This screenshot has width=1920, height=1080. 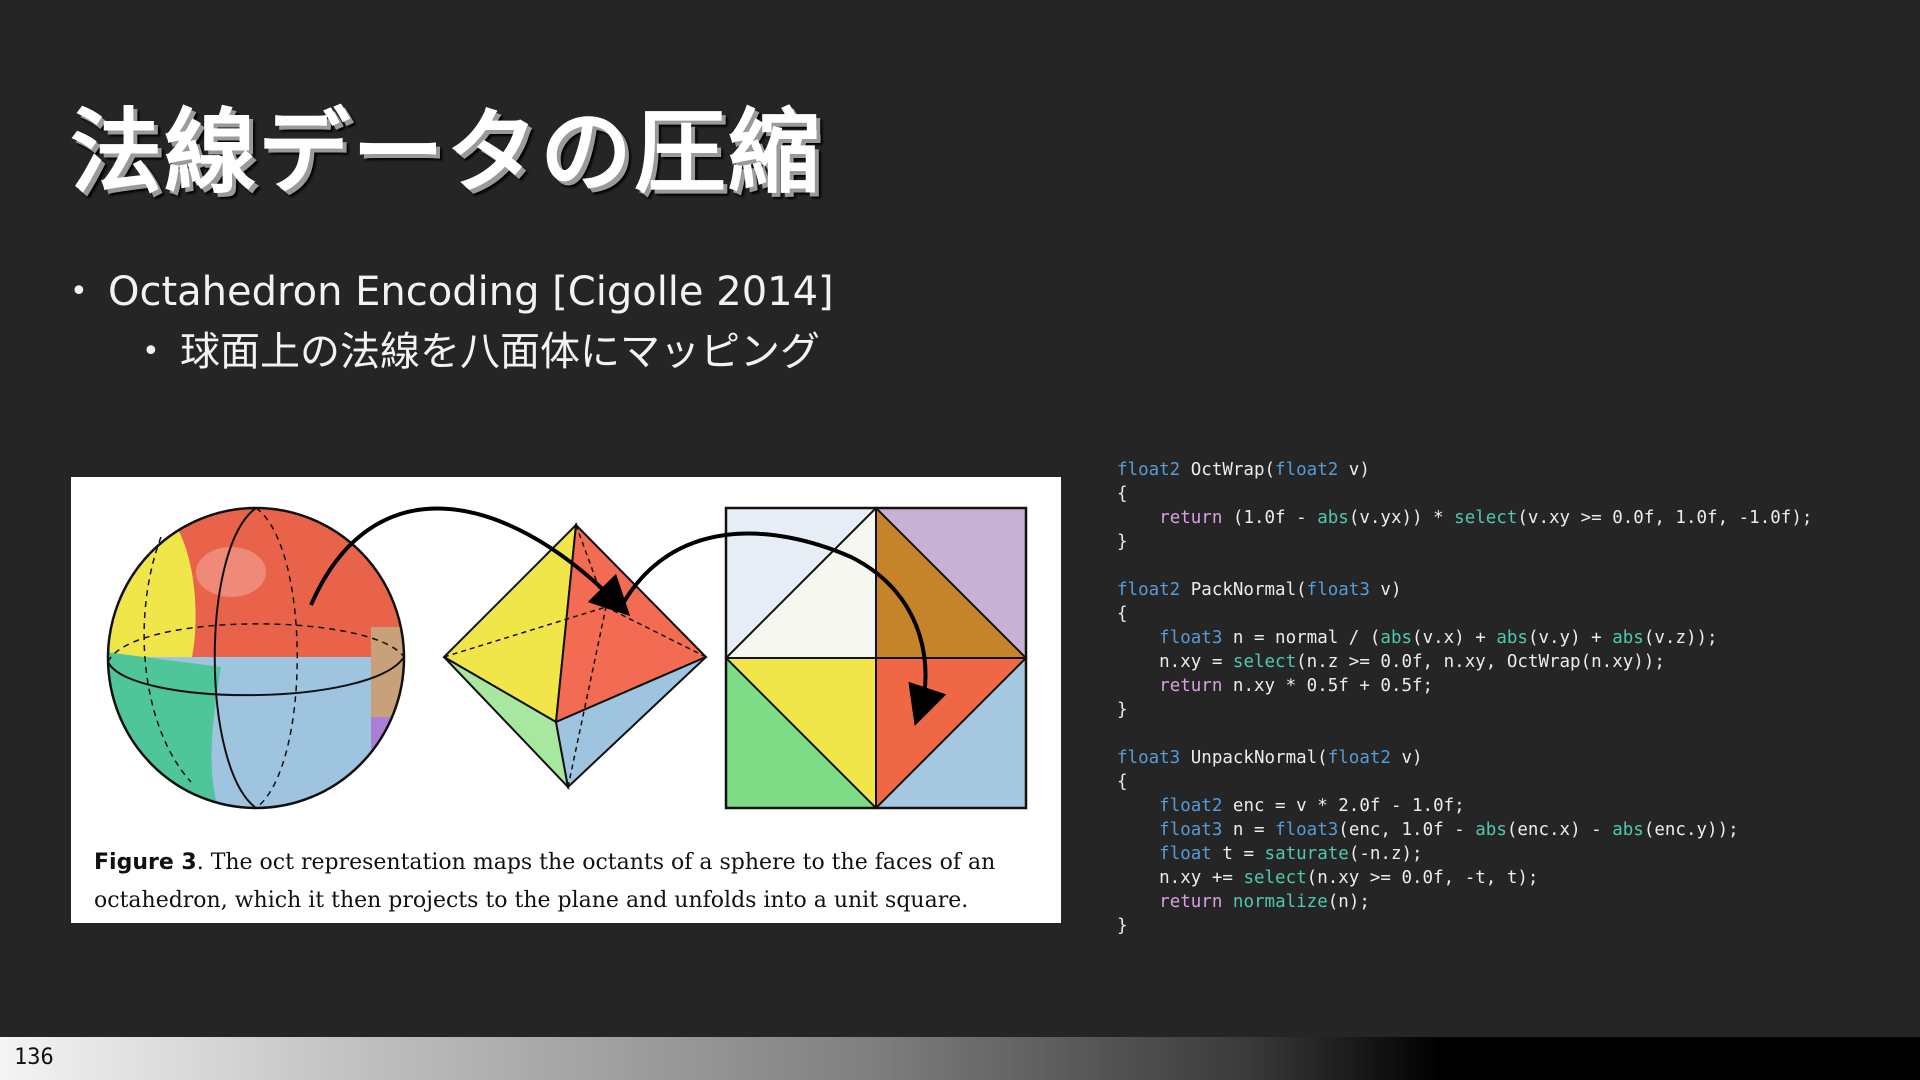 I want to click on slide-title: 法線データの圧縮, so click(x=446, y=152).